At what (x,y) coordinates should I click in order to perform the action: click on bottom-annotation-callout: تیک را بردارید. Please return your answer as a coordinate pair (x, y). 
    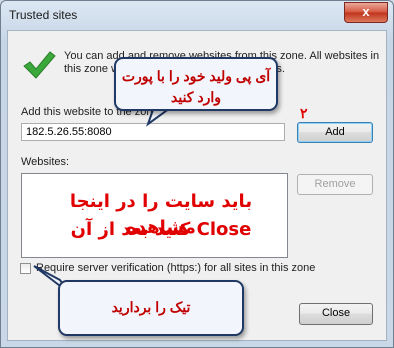
    Looking at the image, I should click on (151, 308).